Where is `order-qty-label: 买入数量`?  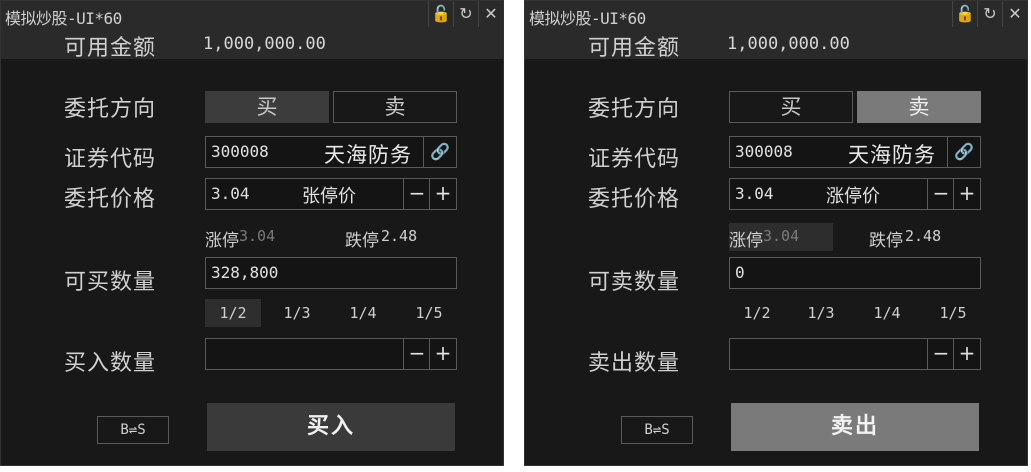 order-qty-label: 买入数量 is located at coordinates (109, 363).